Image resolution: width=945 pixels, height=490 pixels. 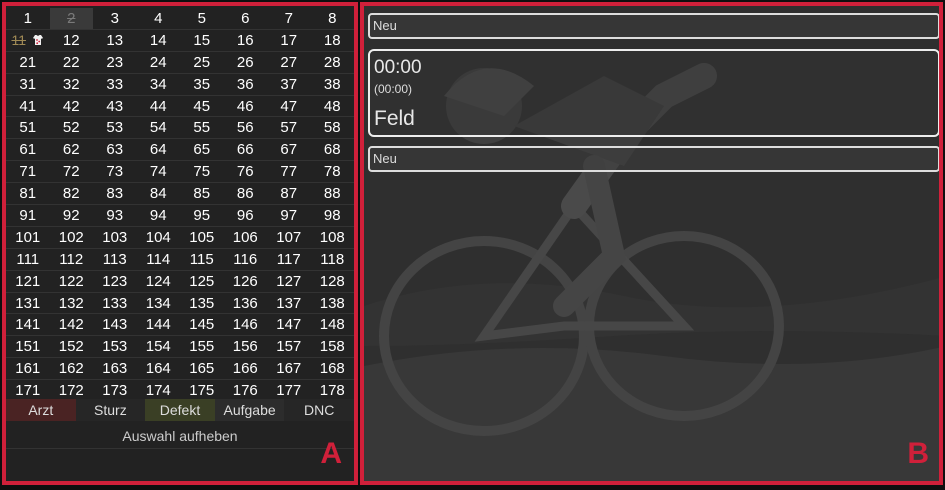 What do you see at coordinates (115, 346) in the screenshot?
I see `bib-cell: 153` at bounding box center [115, 346].